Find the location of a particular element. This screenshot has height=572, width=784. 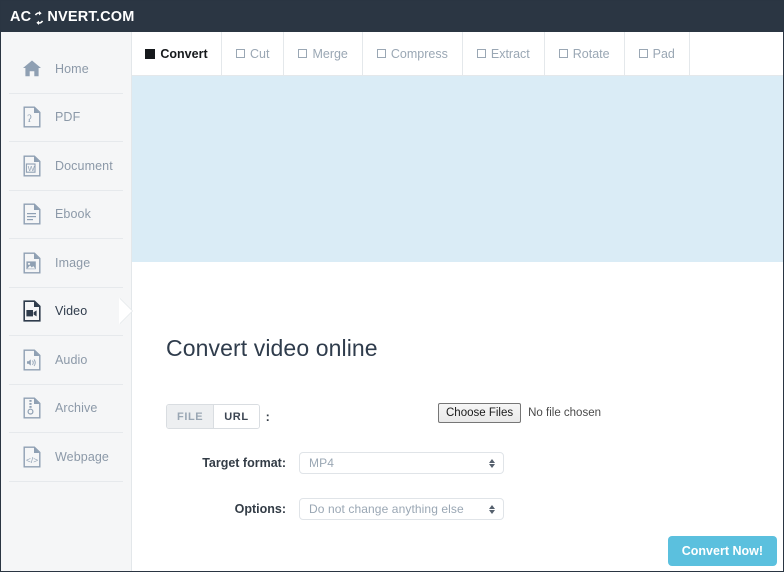

options-value: Do not change anything else is located at coordinates (386, 509).